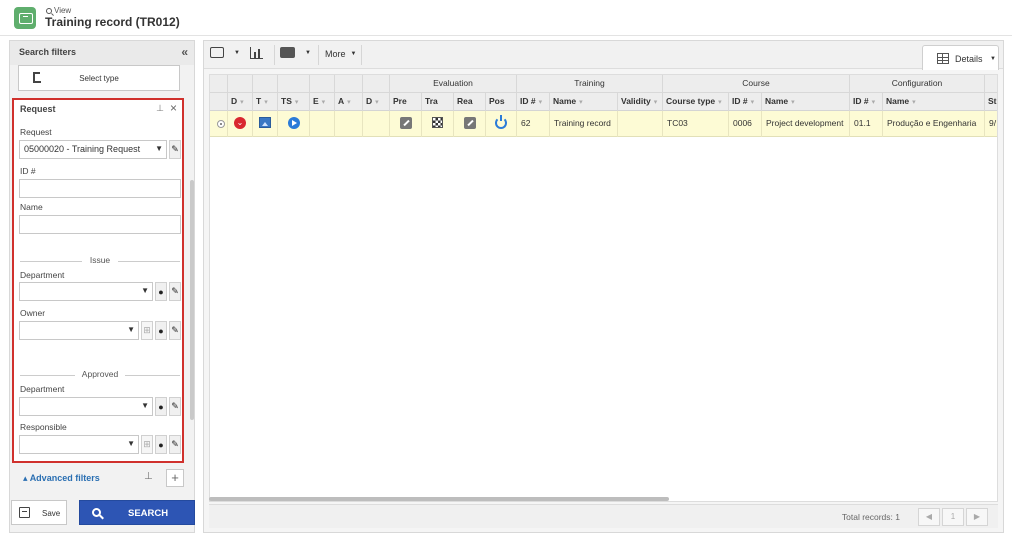  Describe the element at coordinates (917, 84) in the screenshot. I see `group-configuration: Configuration` at that location.